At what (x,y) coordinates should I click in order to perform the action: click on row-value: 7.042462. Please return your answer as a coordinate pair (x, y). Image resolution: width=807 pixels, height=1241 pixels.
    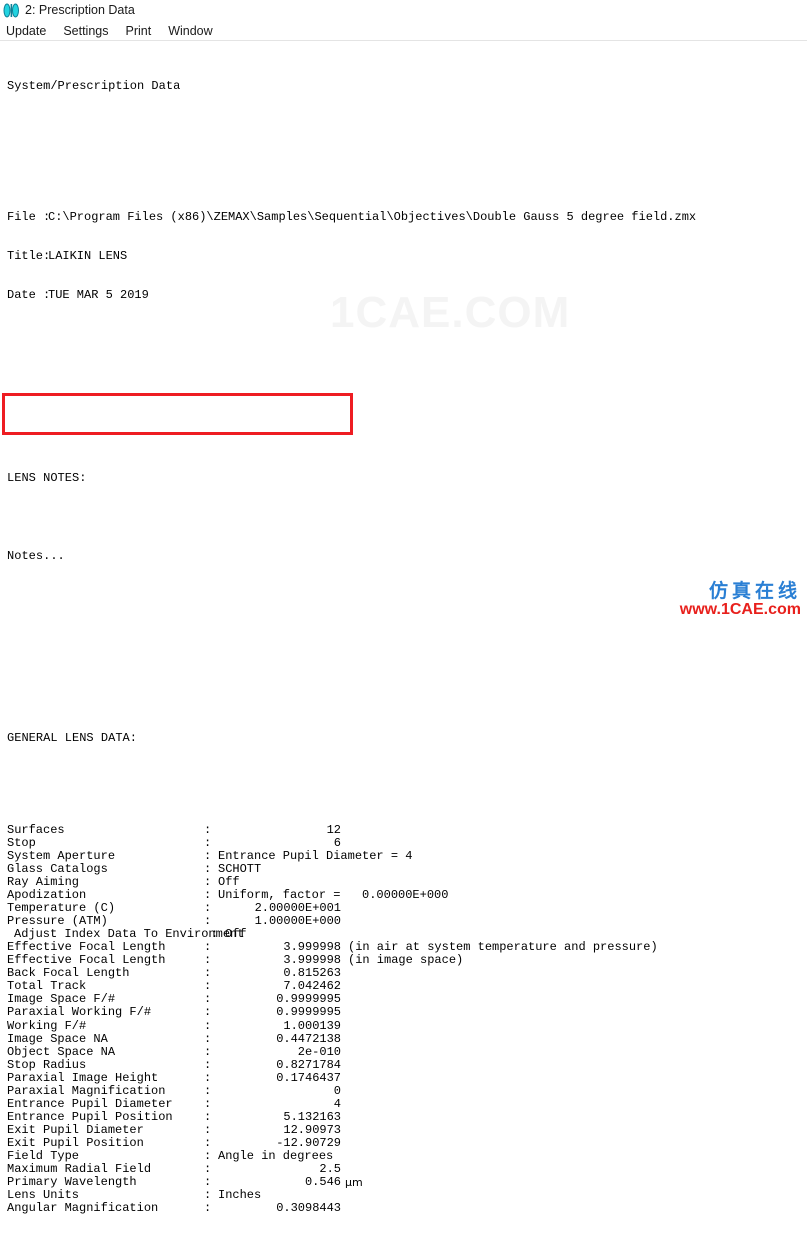
    Looking at the image, I should click on (312, 986).